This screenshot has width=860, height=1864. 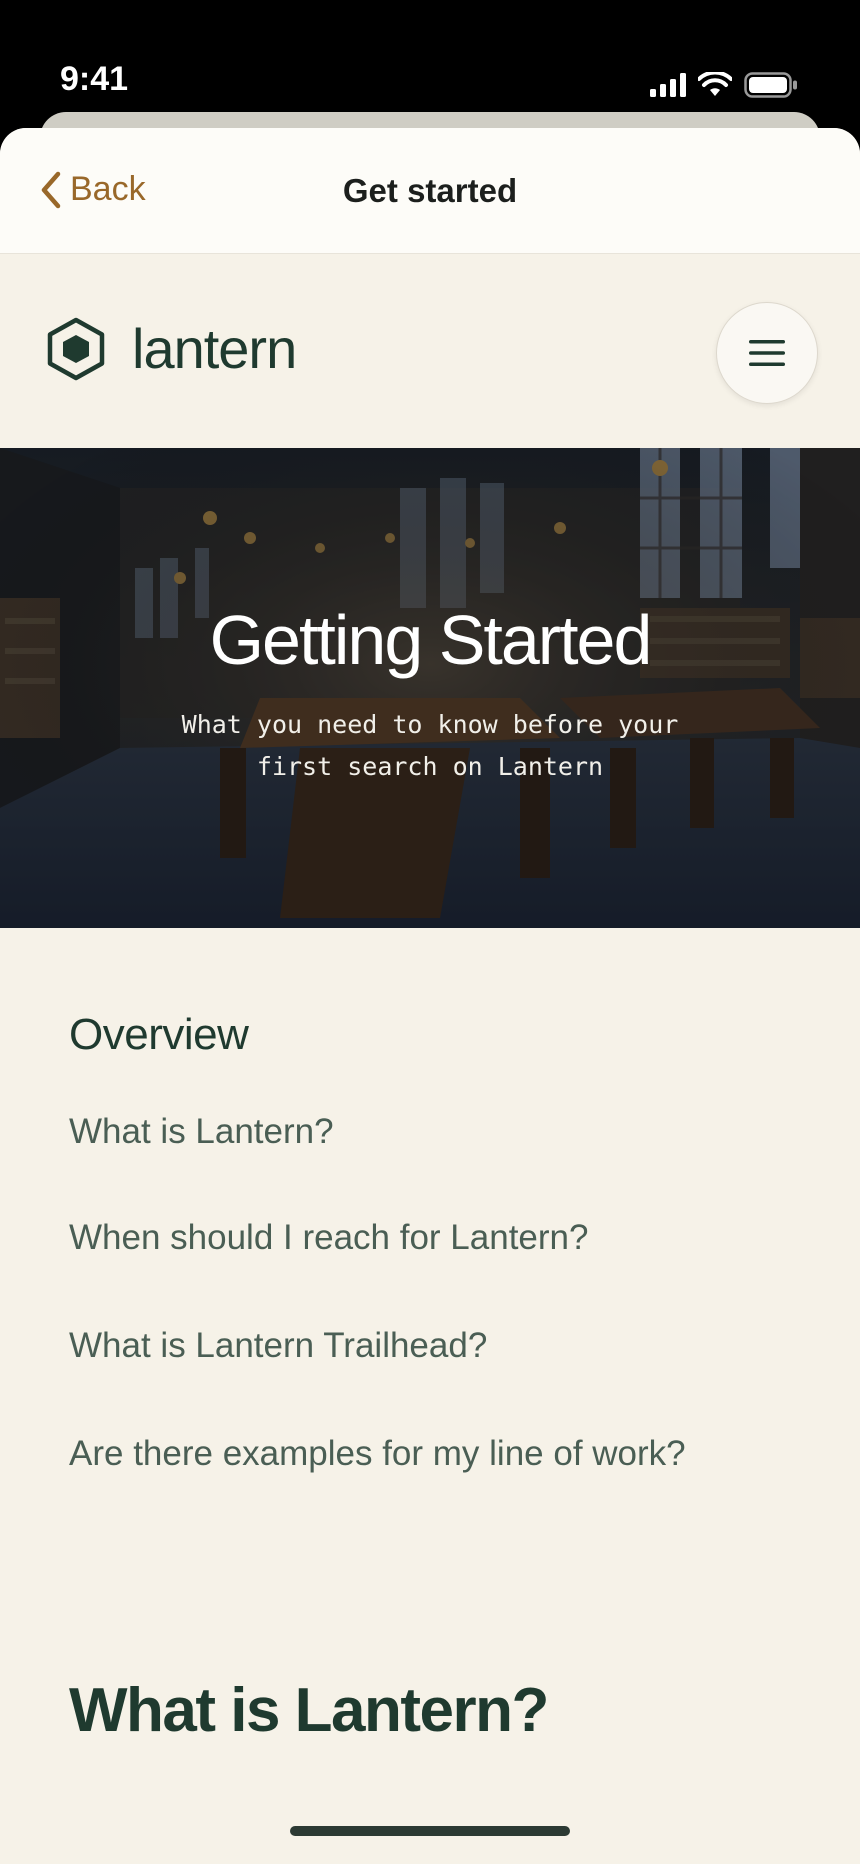 I want to click on site-header: lantern, so click(x=430, y=351).